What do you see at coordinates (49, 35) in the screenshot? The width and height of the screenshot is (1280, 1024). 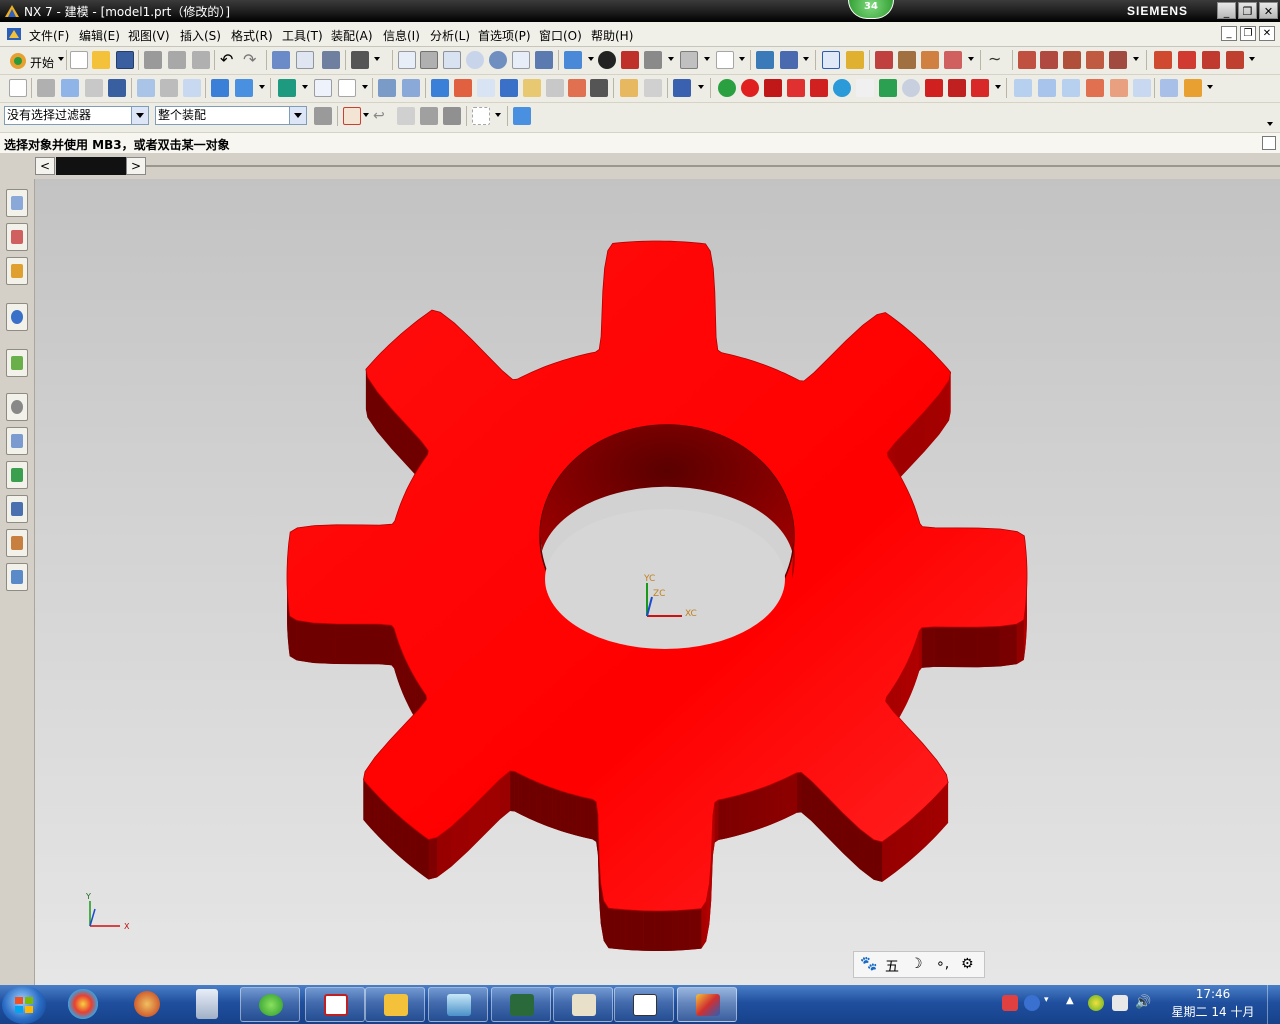 I see `menu-file: 文件(F)` at bounding box center [49, 35].